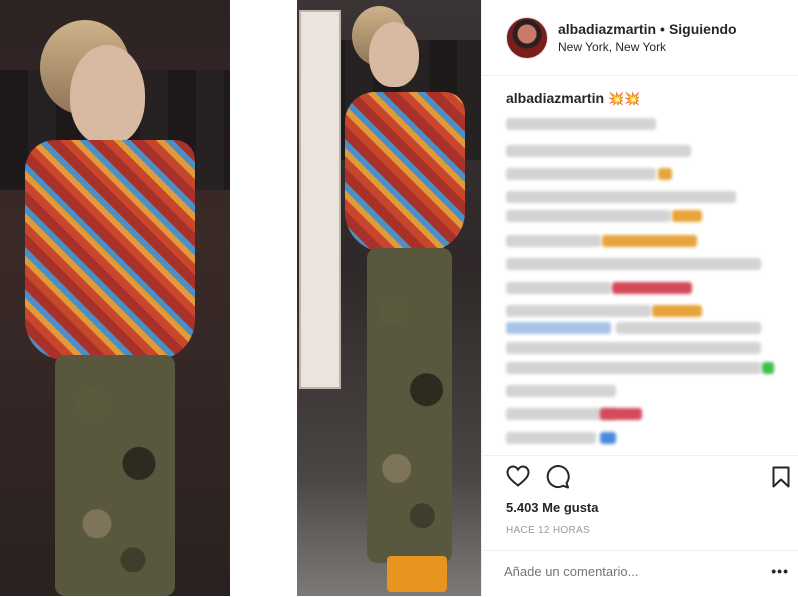 The width and height of the screenshot is (798, 597). I want to click on post-author: albadiazmartin • Siguiendo, so click(647, 29).